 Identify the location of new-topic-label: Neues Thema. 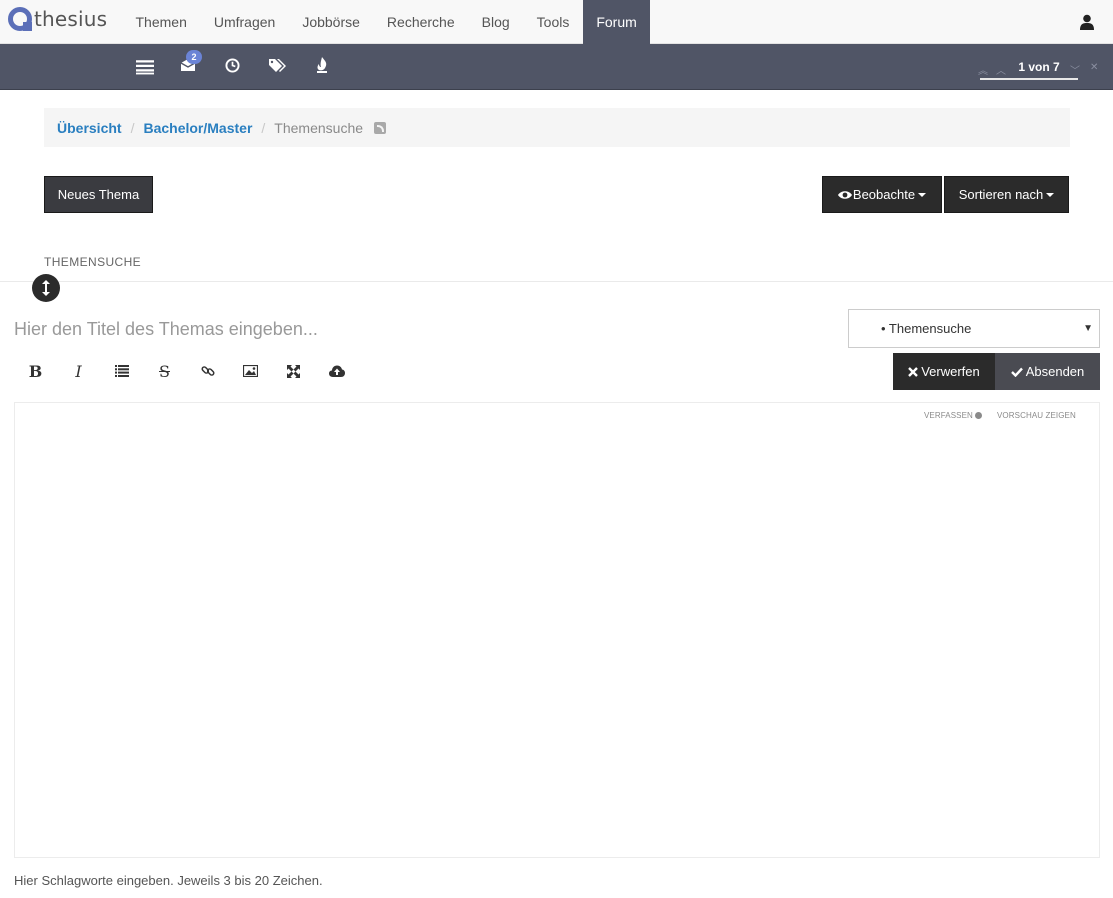
(98, 194).